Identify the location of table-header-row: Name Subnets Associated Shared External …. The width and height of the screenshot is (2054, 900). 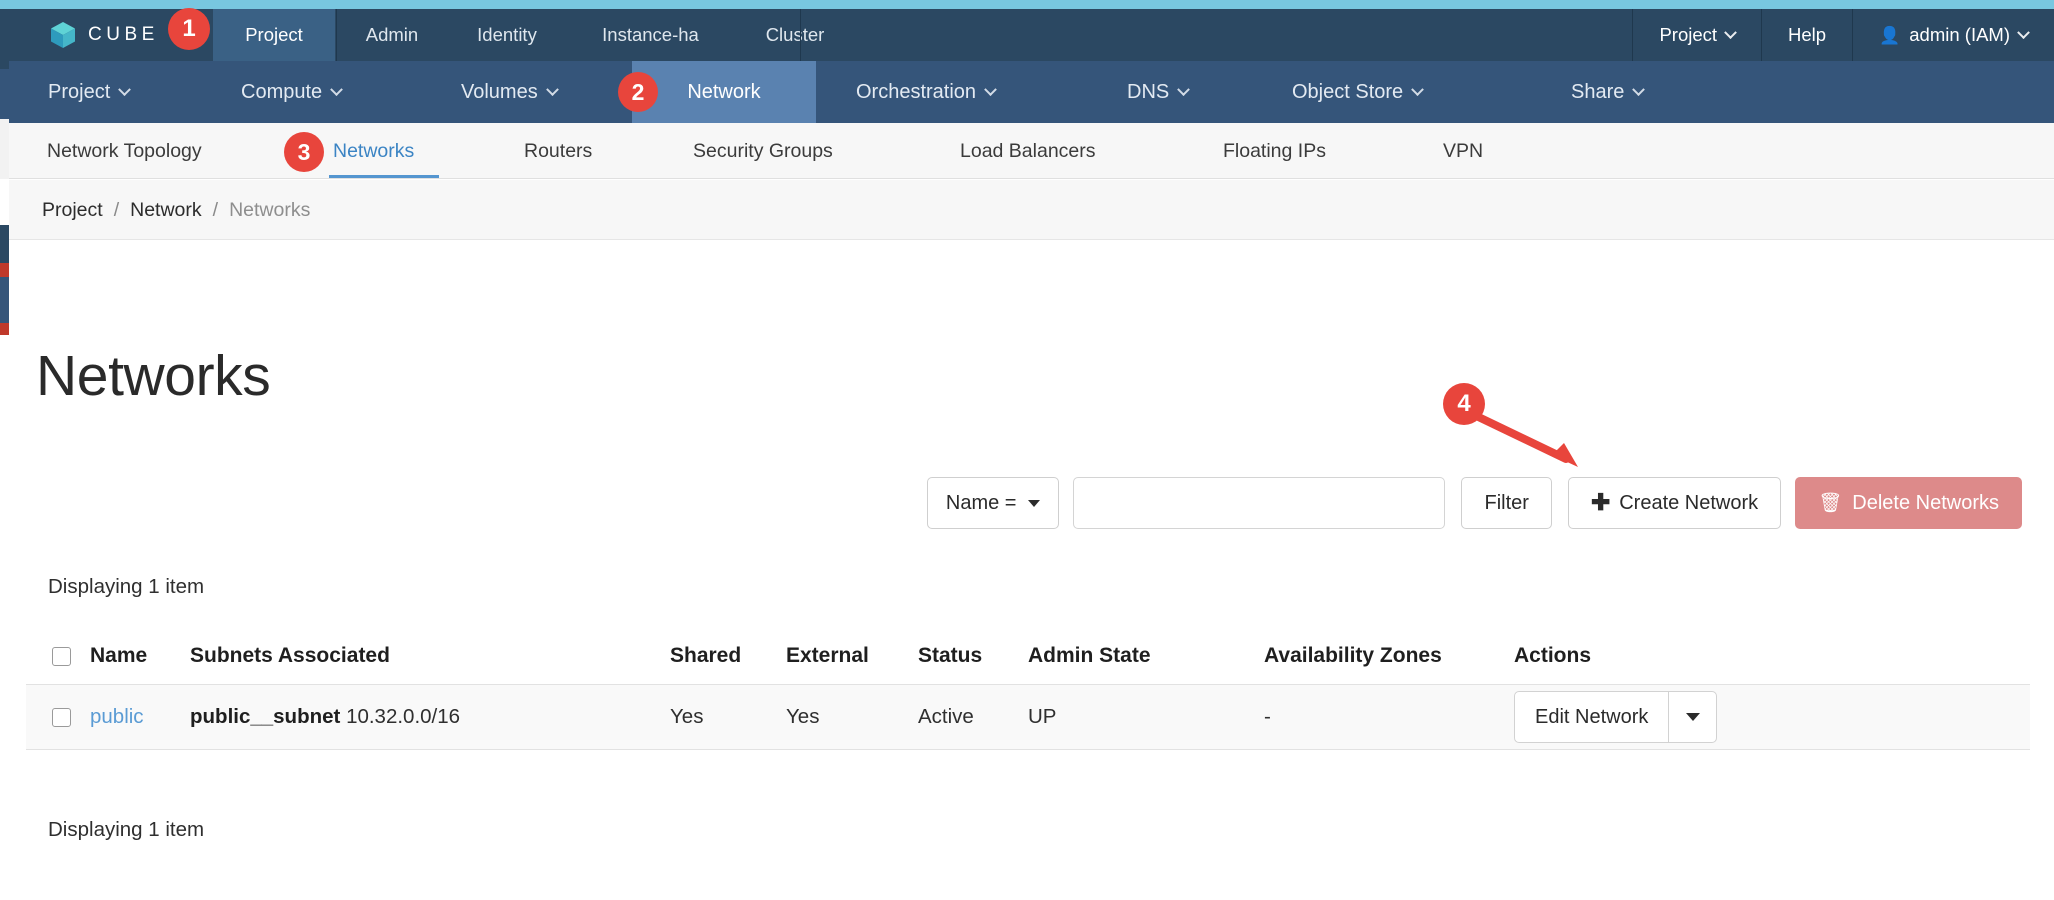
(1028, 656).